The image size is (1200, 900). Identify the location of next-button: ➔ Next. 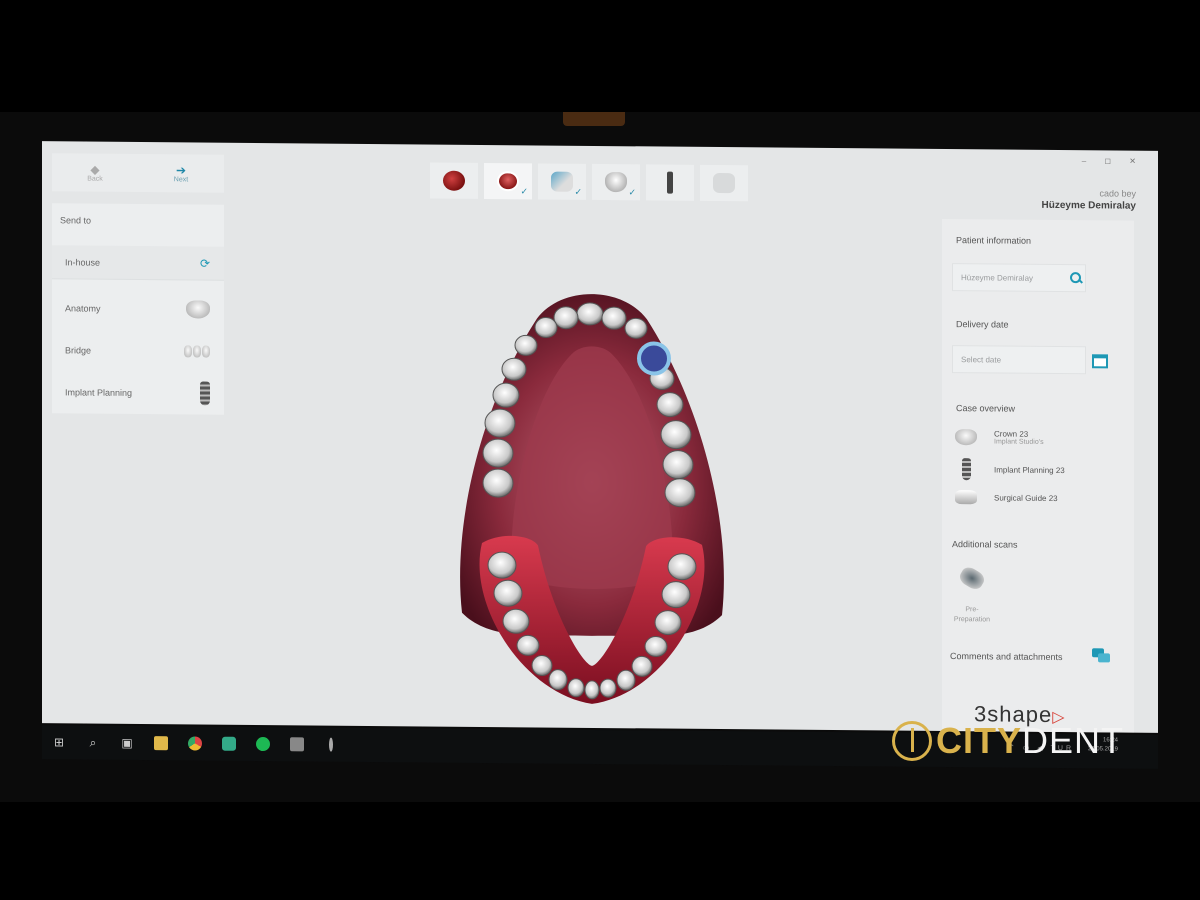
(181, 173).